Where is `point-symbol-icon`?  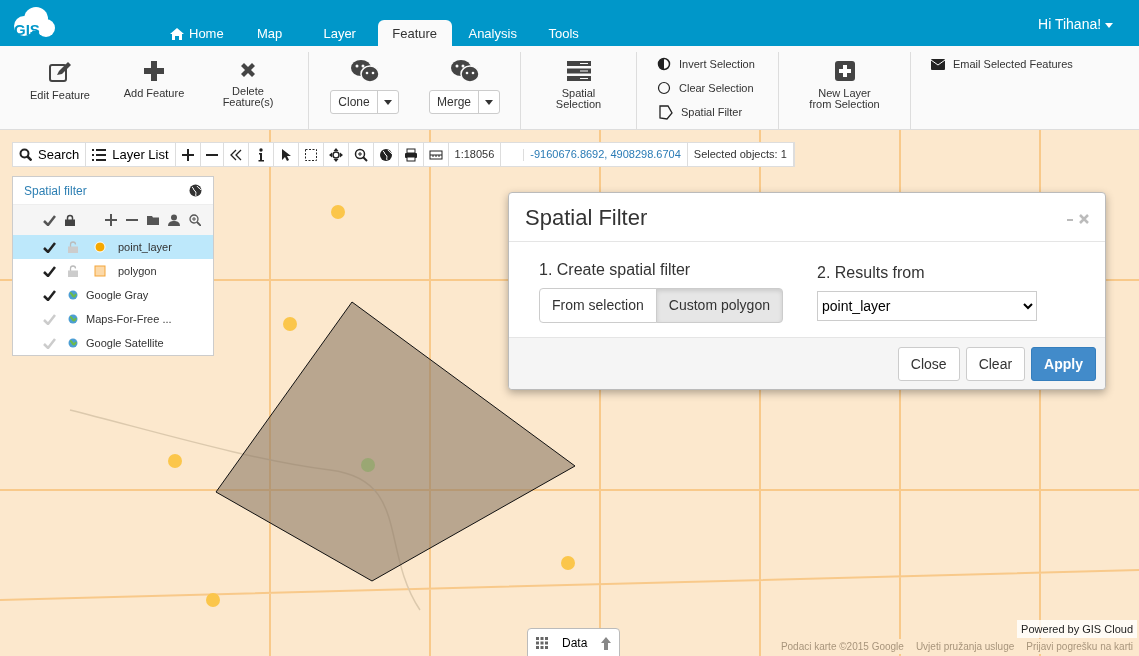 point-symbol-icon is located at coordinates (100, 247).